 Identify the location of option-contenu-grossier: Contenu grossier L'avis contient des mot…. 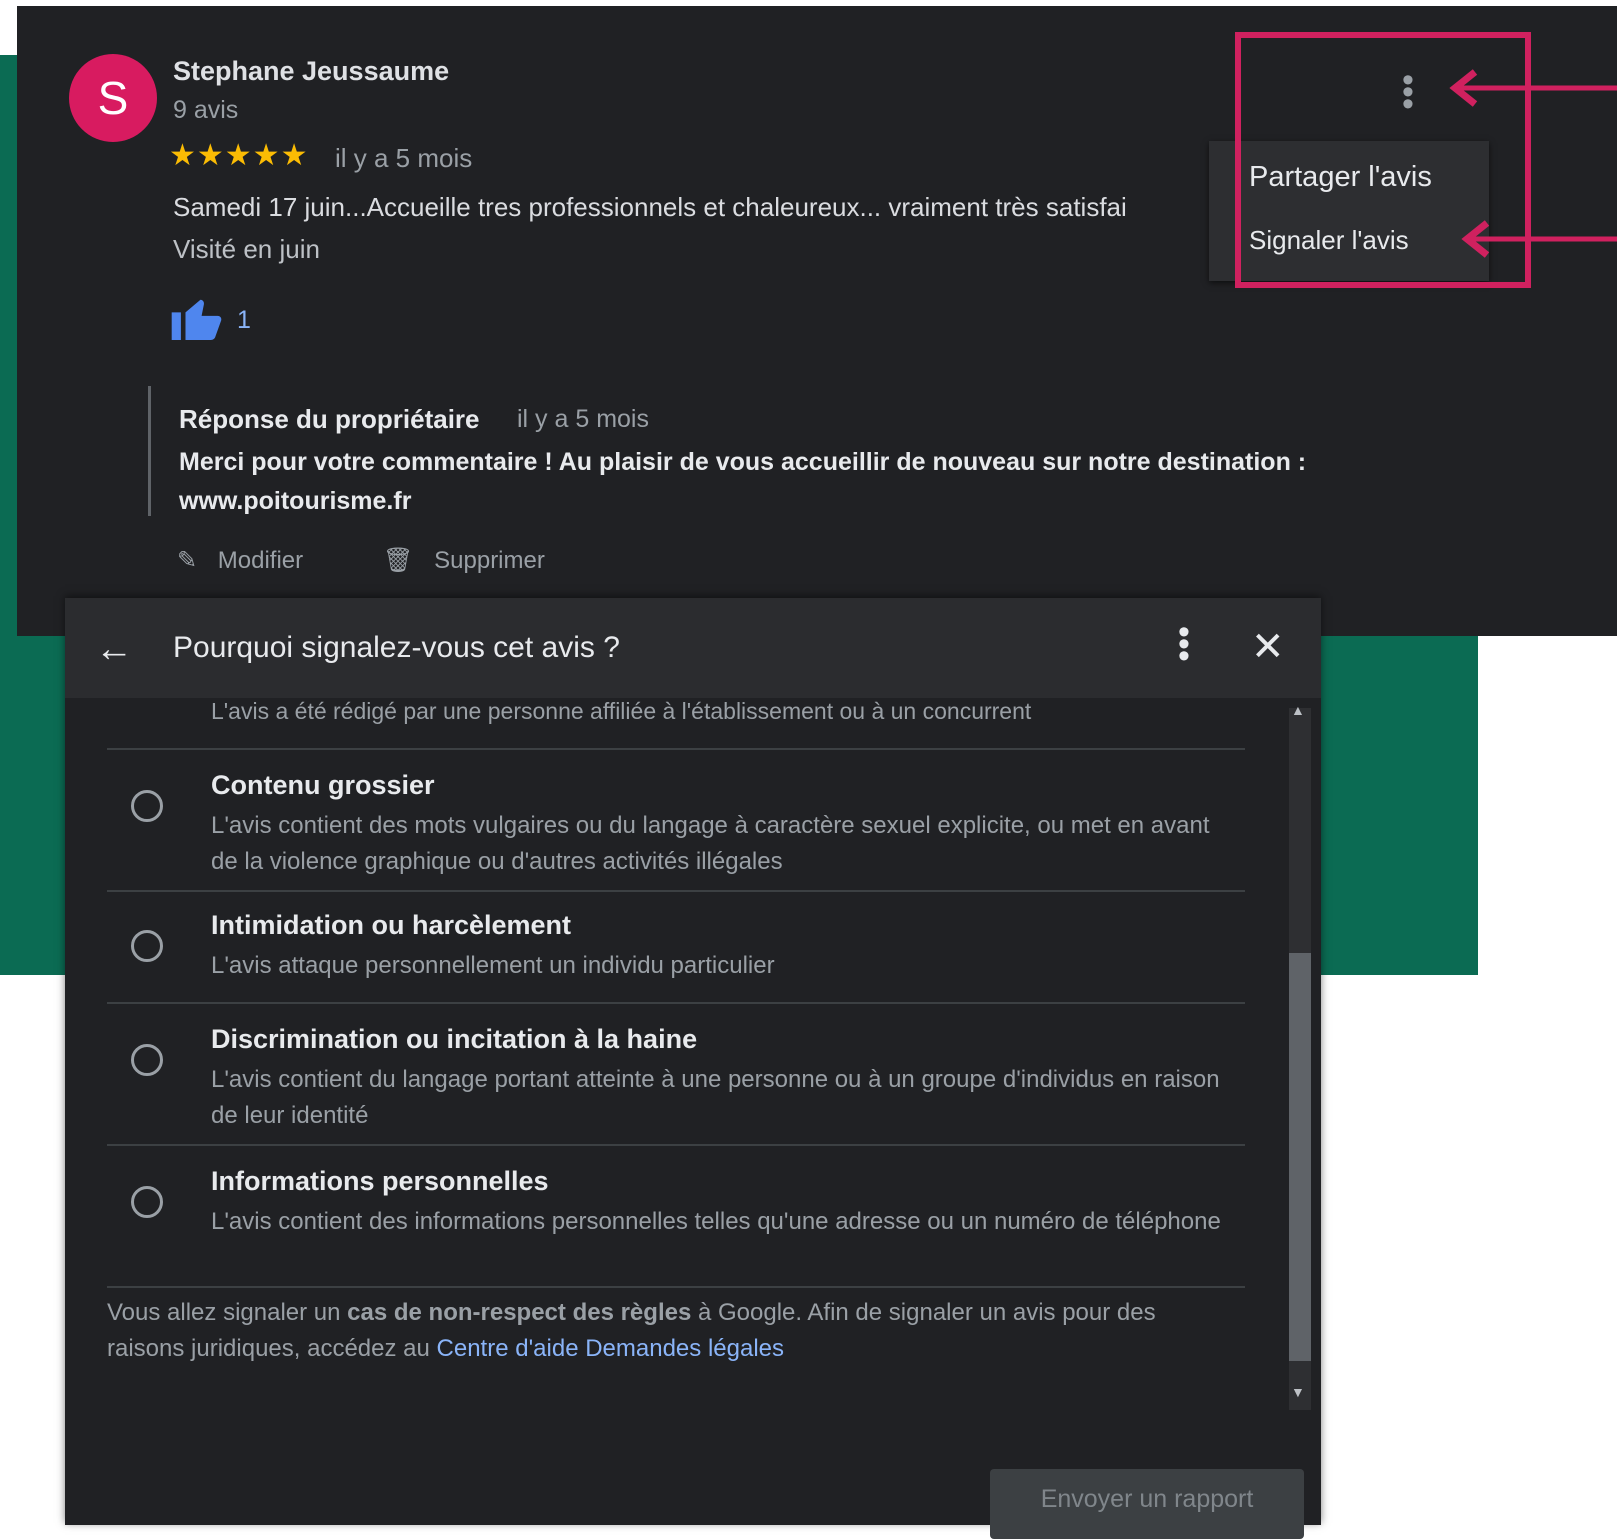
(676, 819).